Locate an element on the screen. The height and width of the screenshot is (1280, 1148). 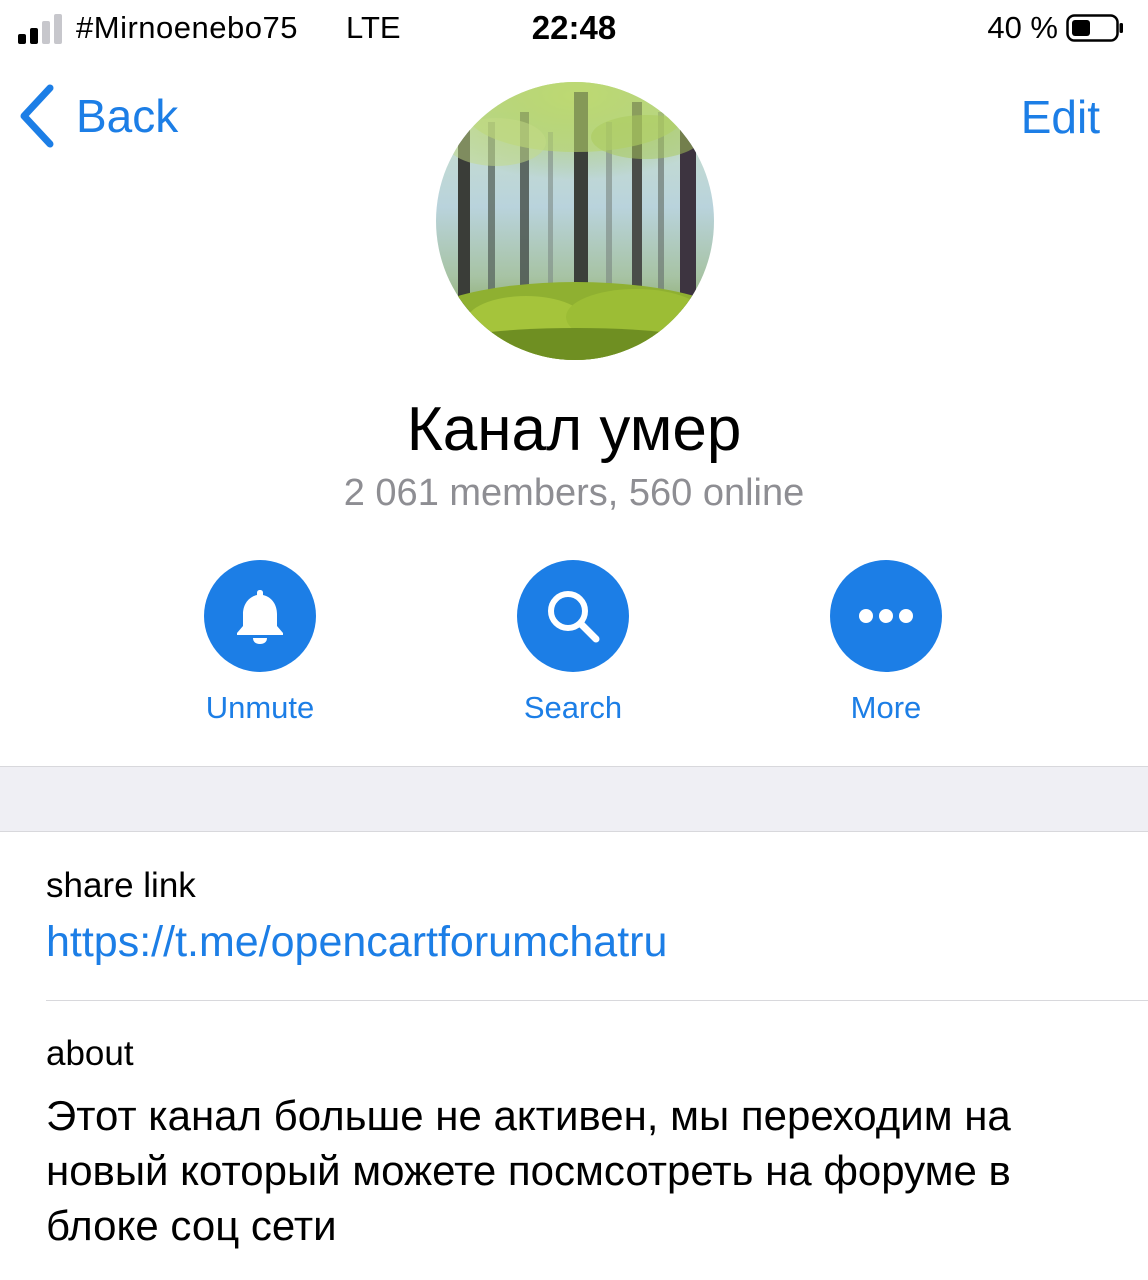
about-label: about is located at coordinates (90, 1053).